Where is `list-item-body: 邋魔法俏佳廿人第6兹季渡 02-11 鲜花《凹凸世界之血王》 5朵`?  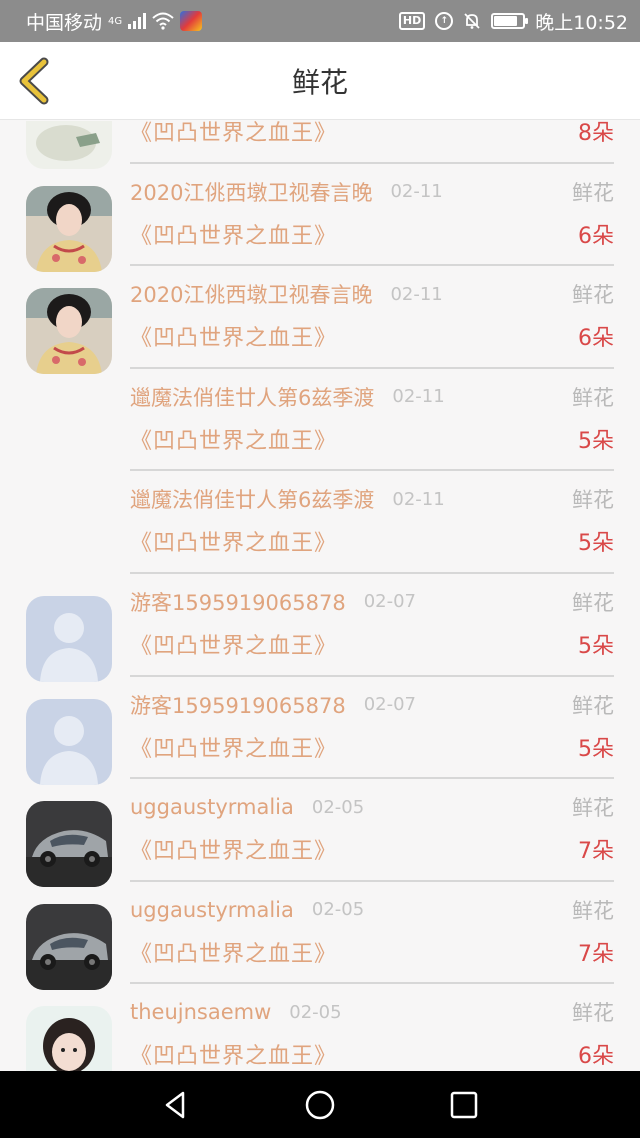 list-item-body: 邋魔法俏佳廿人第6兹季渡 02-11 鲜花《凹凸世界之血王》 5朵 is located at coordinates (372, 420).